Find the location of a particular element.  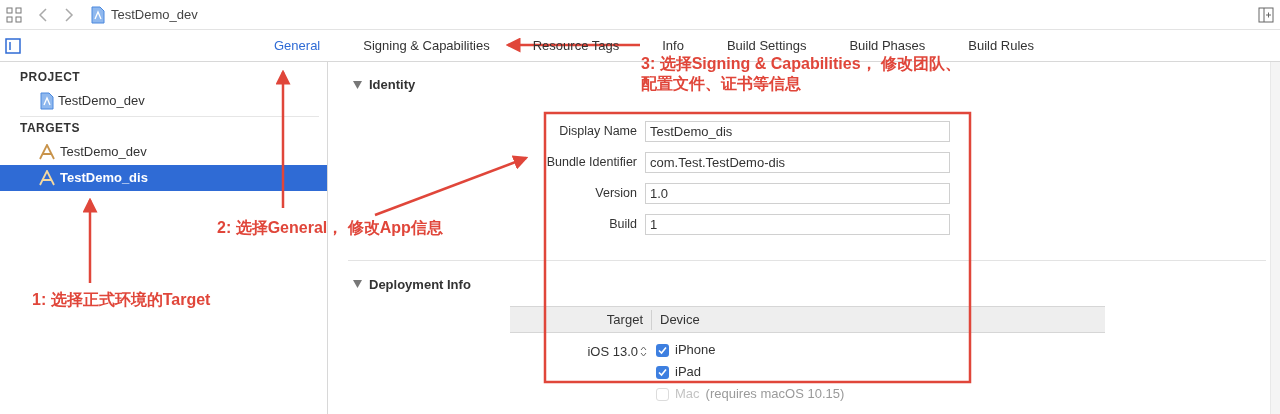

tab: Build Rules is located at coordinates (1001, 45).